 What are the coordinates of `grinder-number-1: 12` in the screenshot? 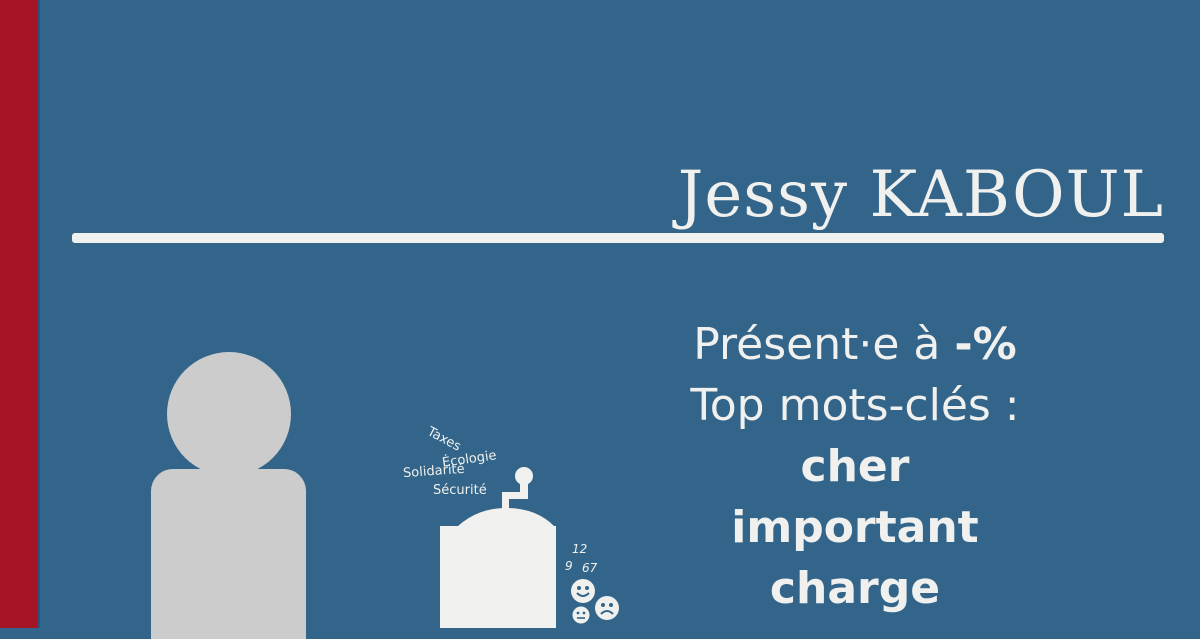 It's located at (580, 549).